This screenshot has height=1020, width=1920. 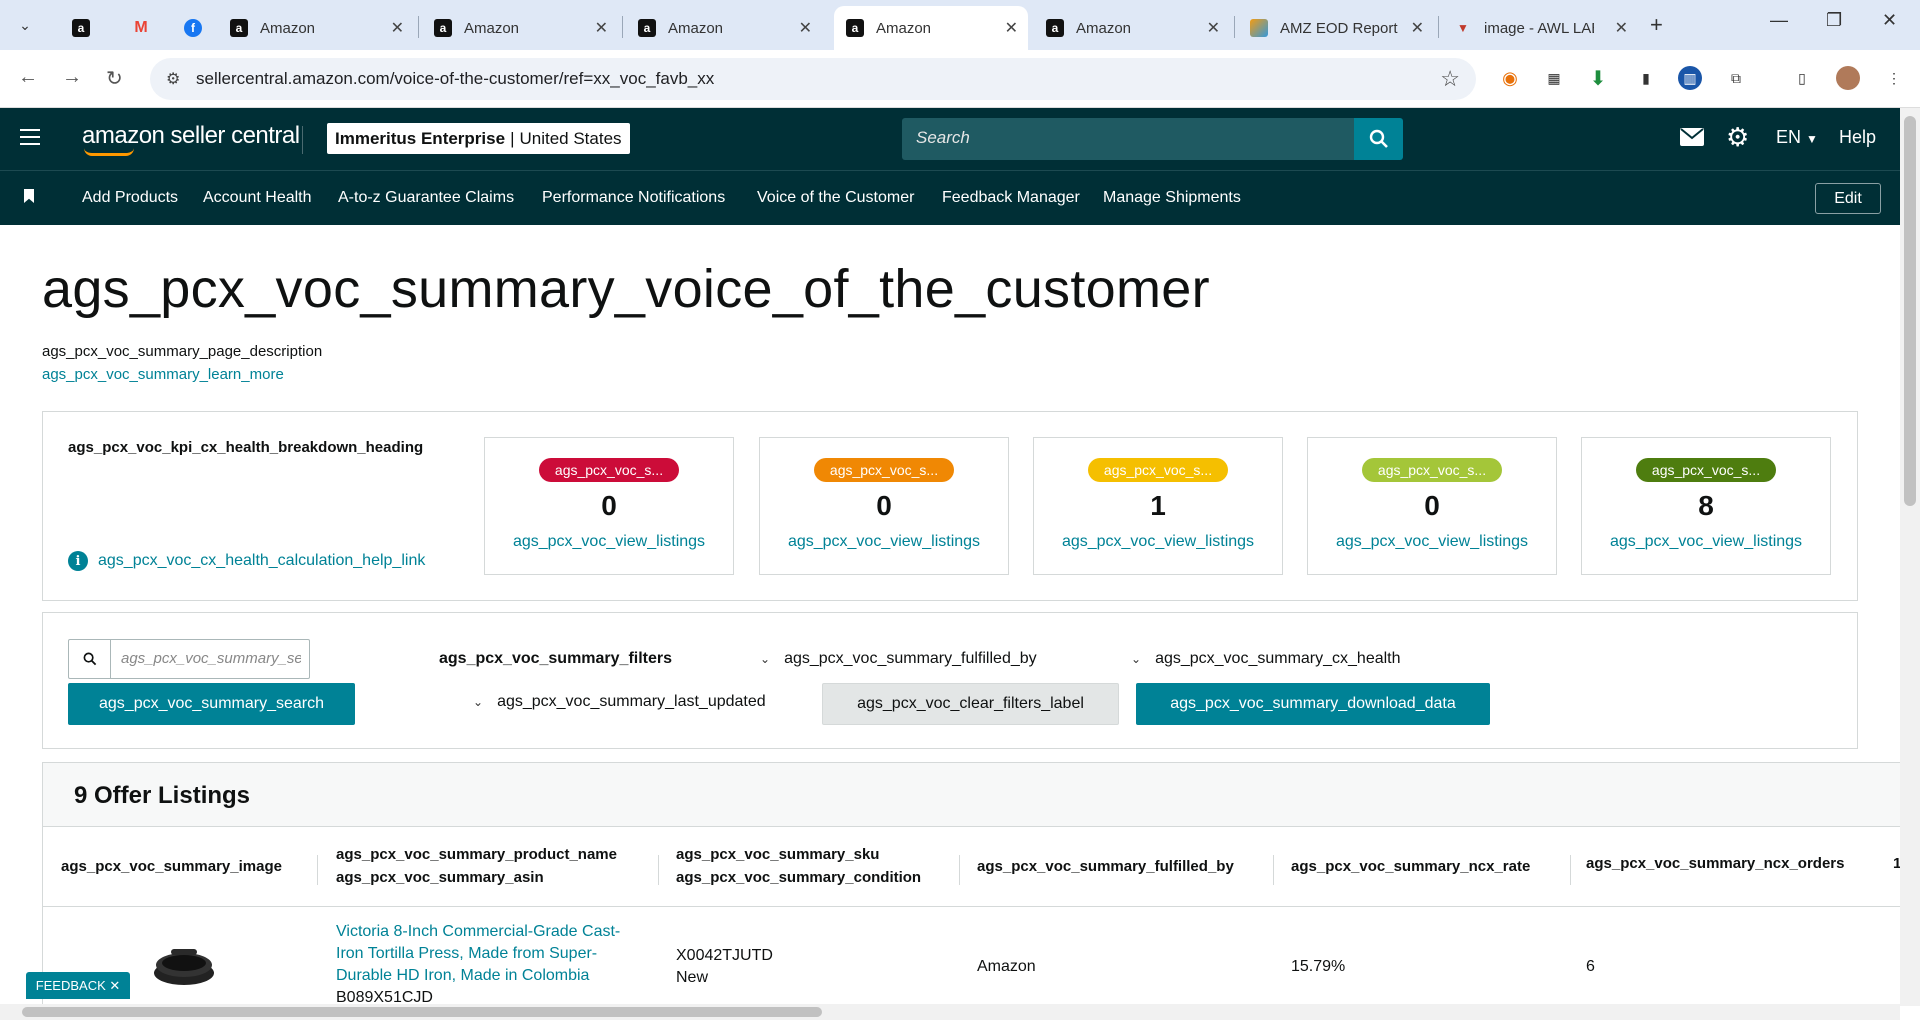 I want to click on nav-manage-shipments: Manage Shipments, so click(x=1172, y=198).